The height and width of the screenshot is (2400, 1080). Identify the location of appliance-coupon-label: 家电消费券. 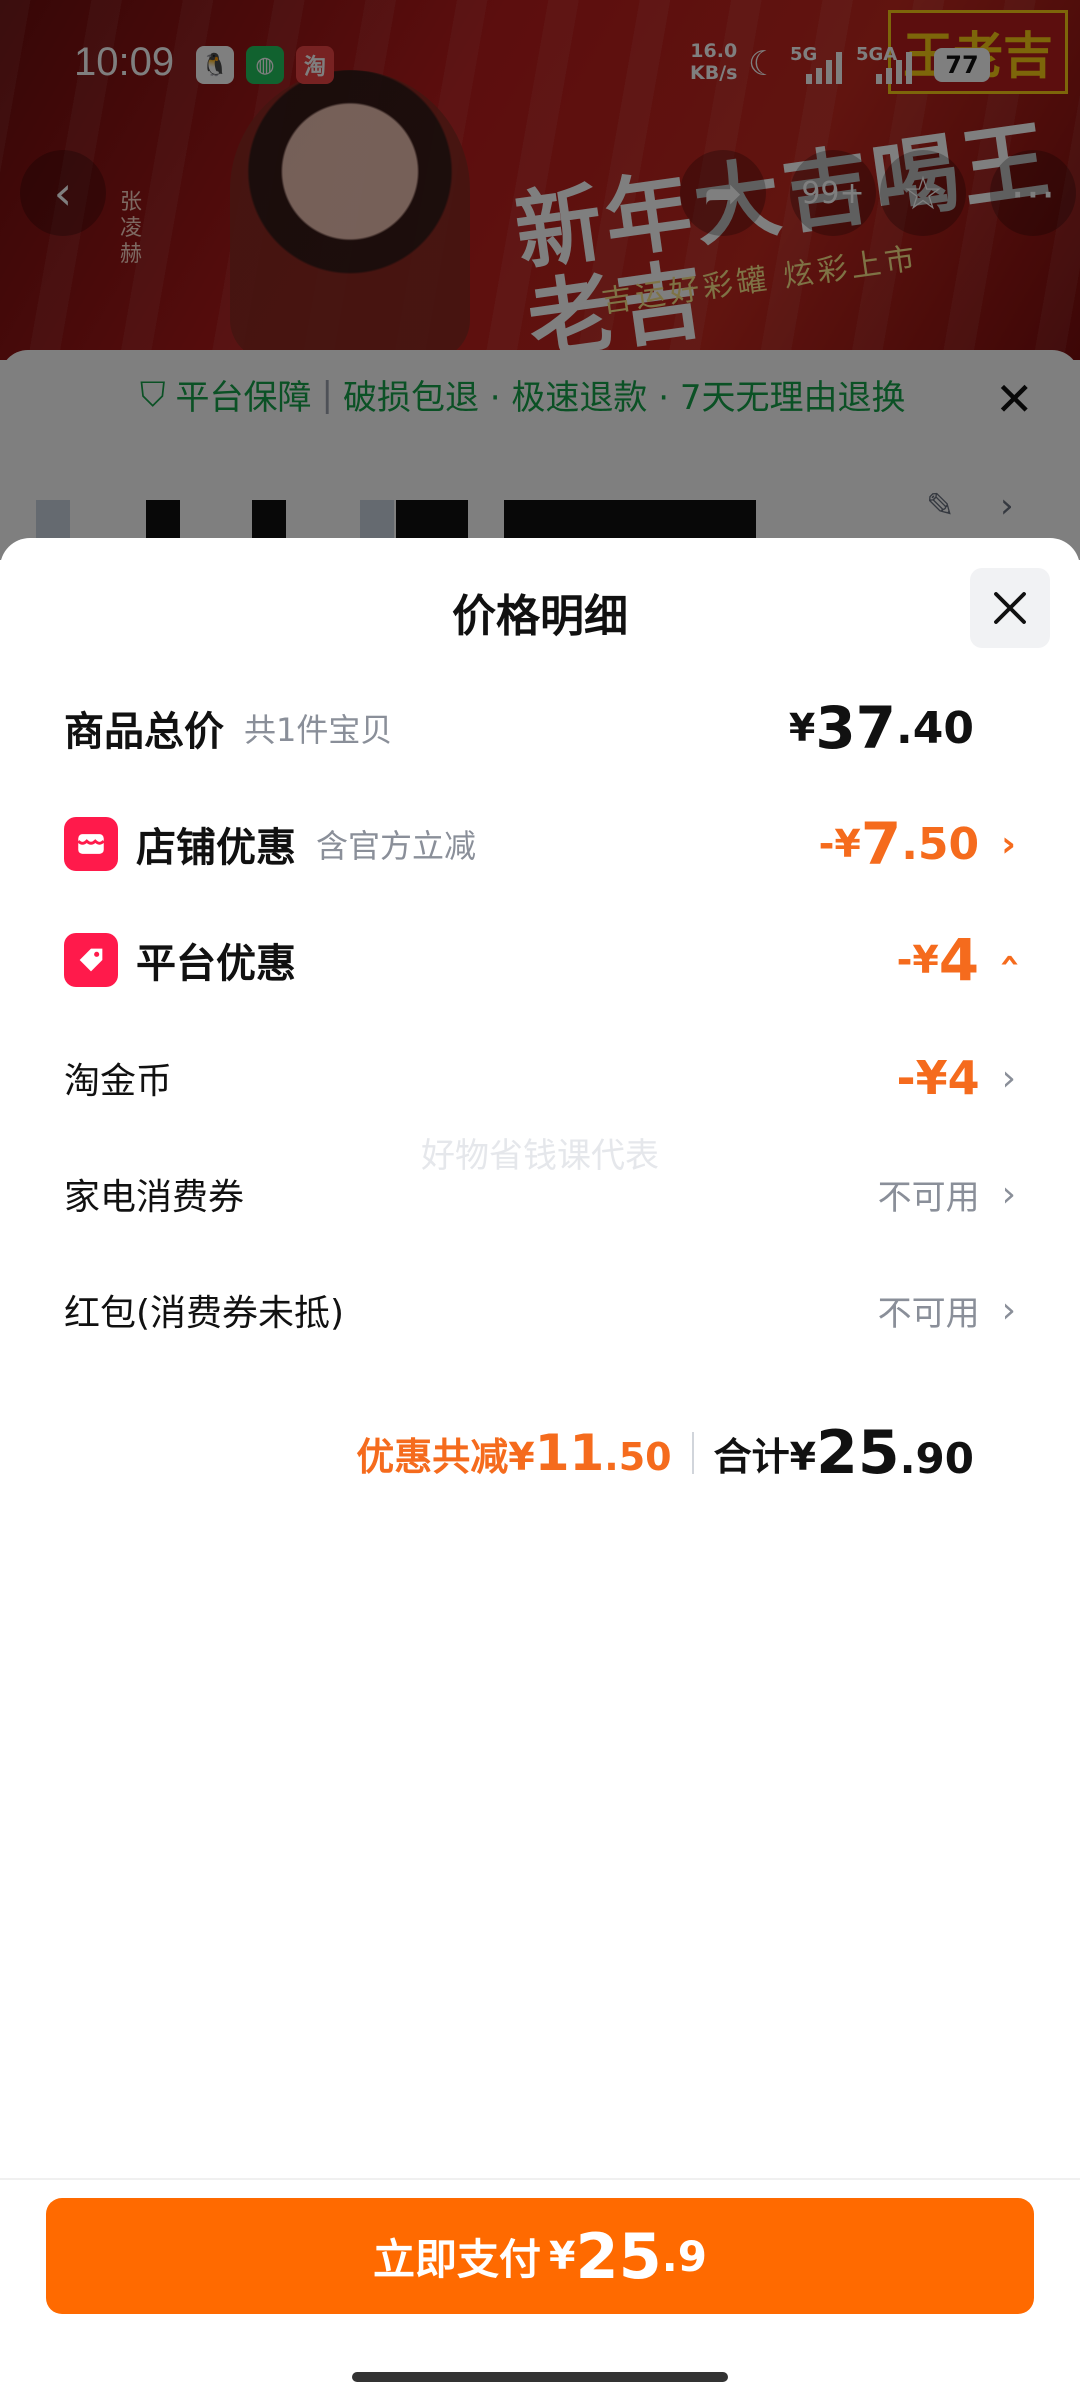
(154, 1197).